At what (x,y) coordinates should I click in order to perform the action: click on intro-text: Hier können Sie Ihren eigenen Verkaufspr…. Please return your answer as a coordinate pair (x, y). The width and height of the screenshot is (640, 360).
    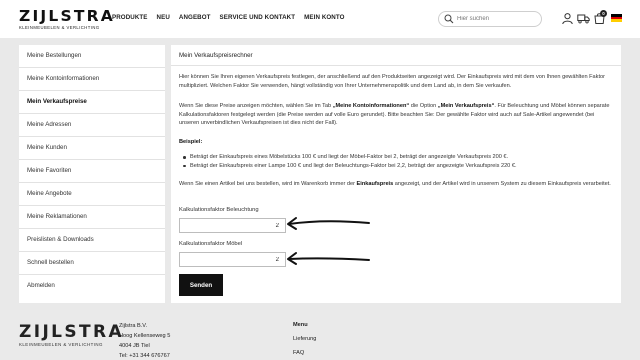
    Looking at the image, I should click on (392, 81).